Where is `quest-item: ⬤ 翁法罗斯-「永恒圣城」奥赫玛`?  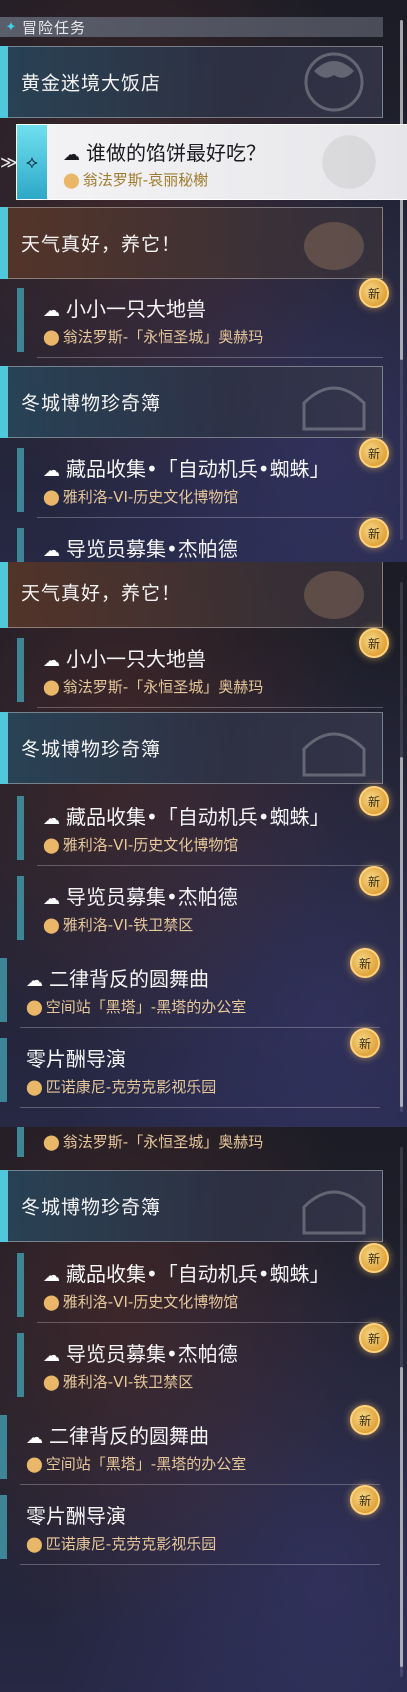 quest-item: ⬤ 翁法罗斯-「永恒圣城」奥赫玛 is located at coordinates (200, 1145).